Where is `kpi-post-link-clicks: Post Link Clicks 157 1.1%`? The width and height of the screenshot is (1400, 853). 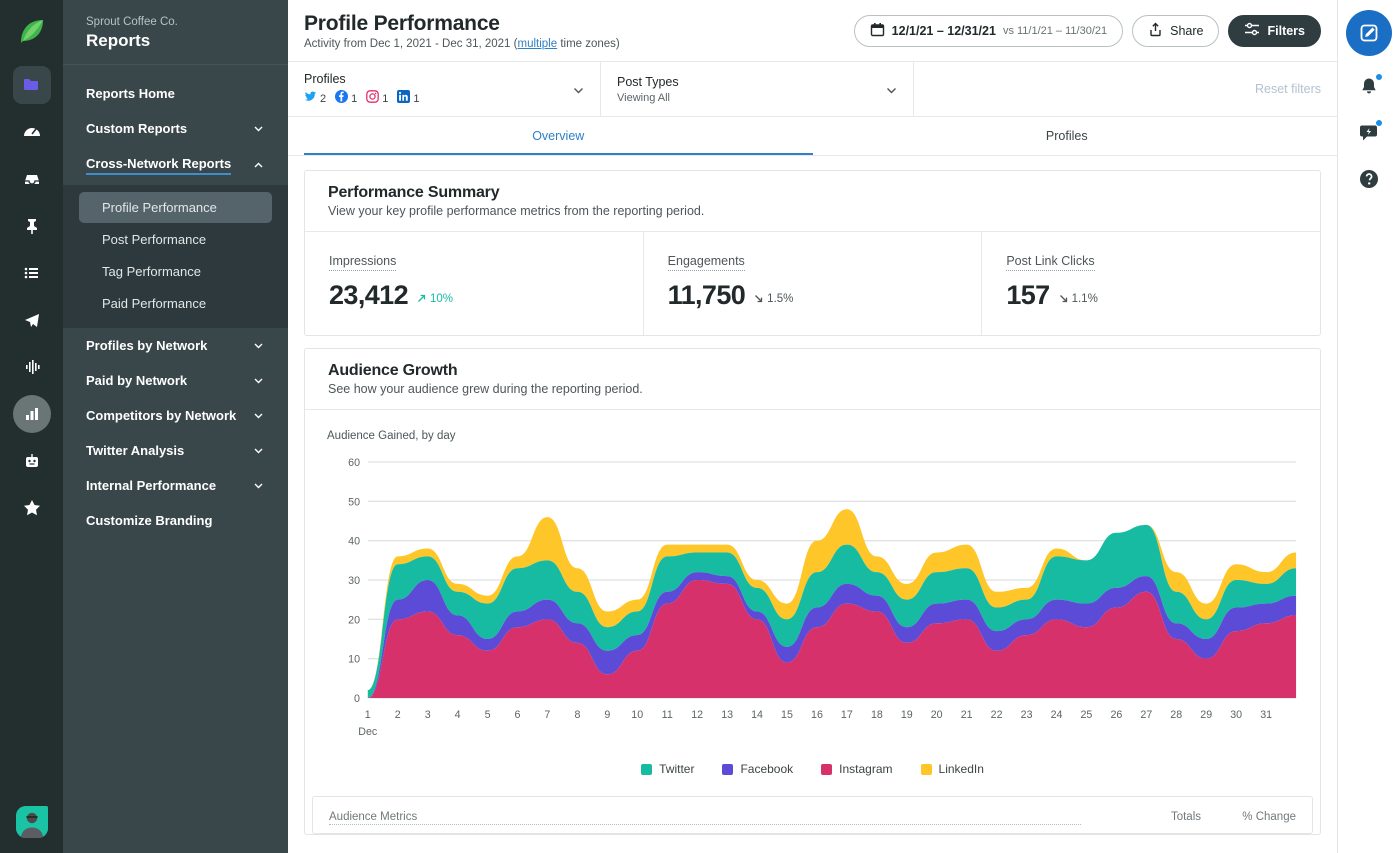
kpi-post-link-clicks: Post Link Clicks 157 1.1% is located at coordinates (1151, 283).